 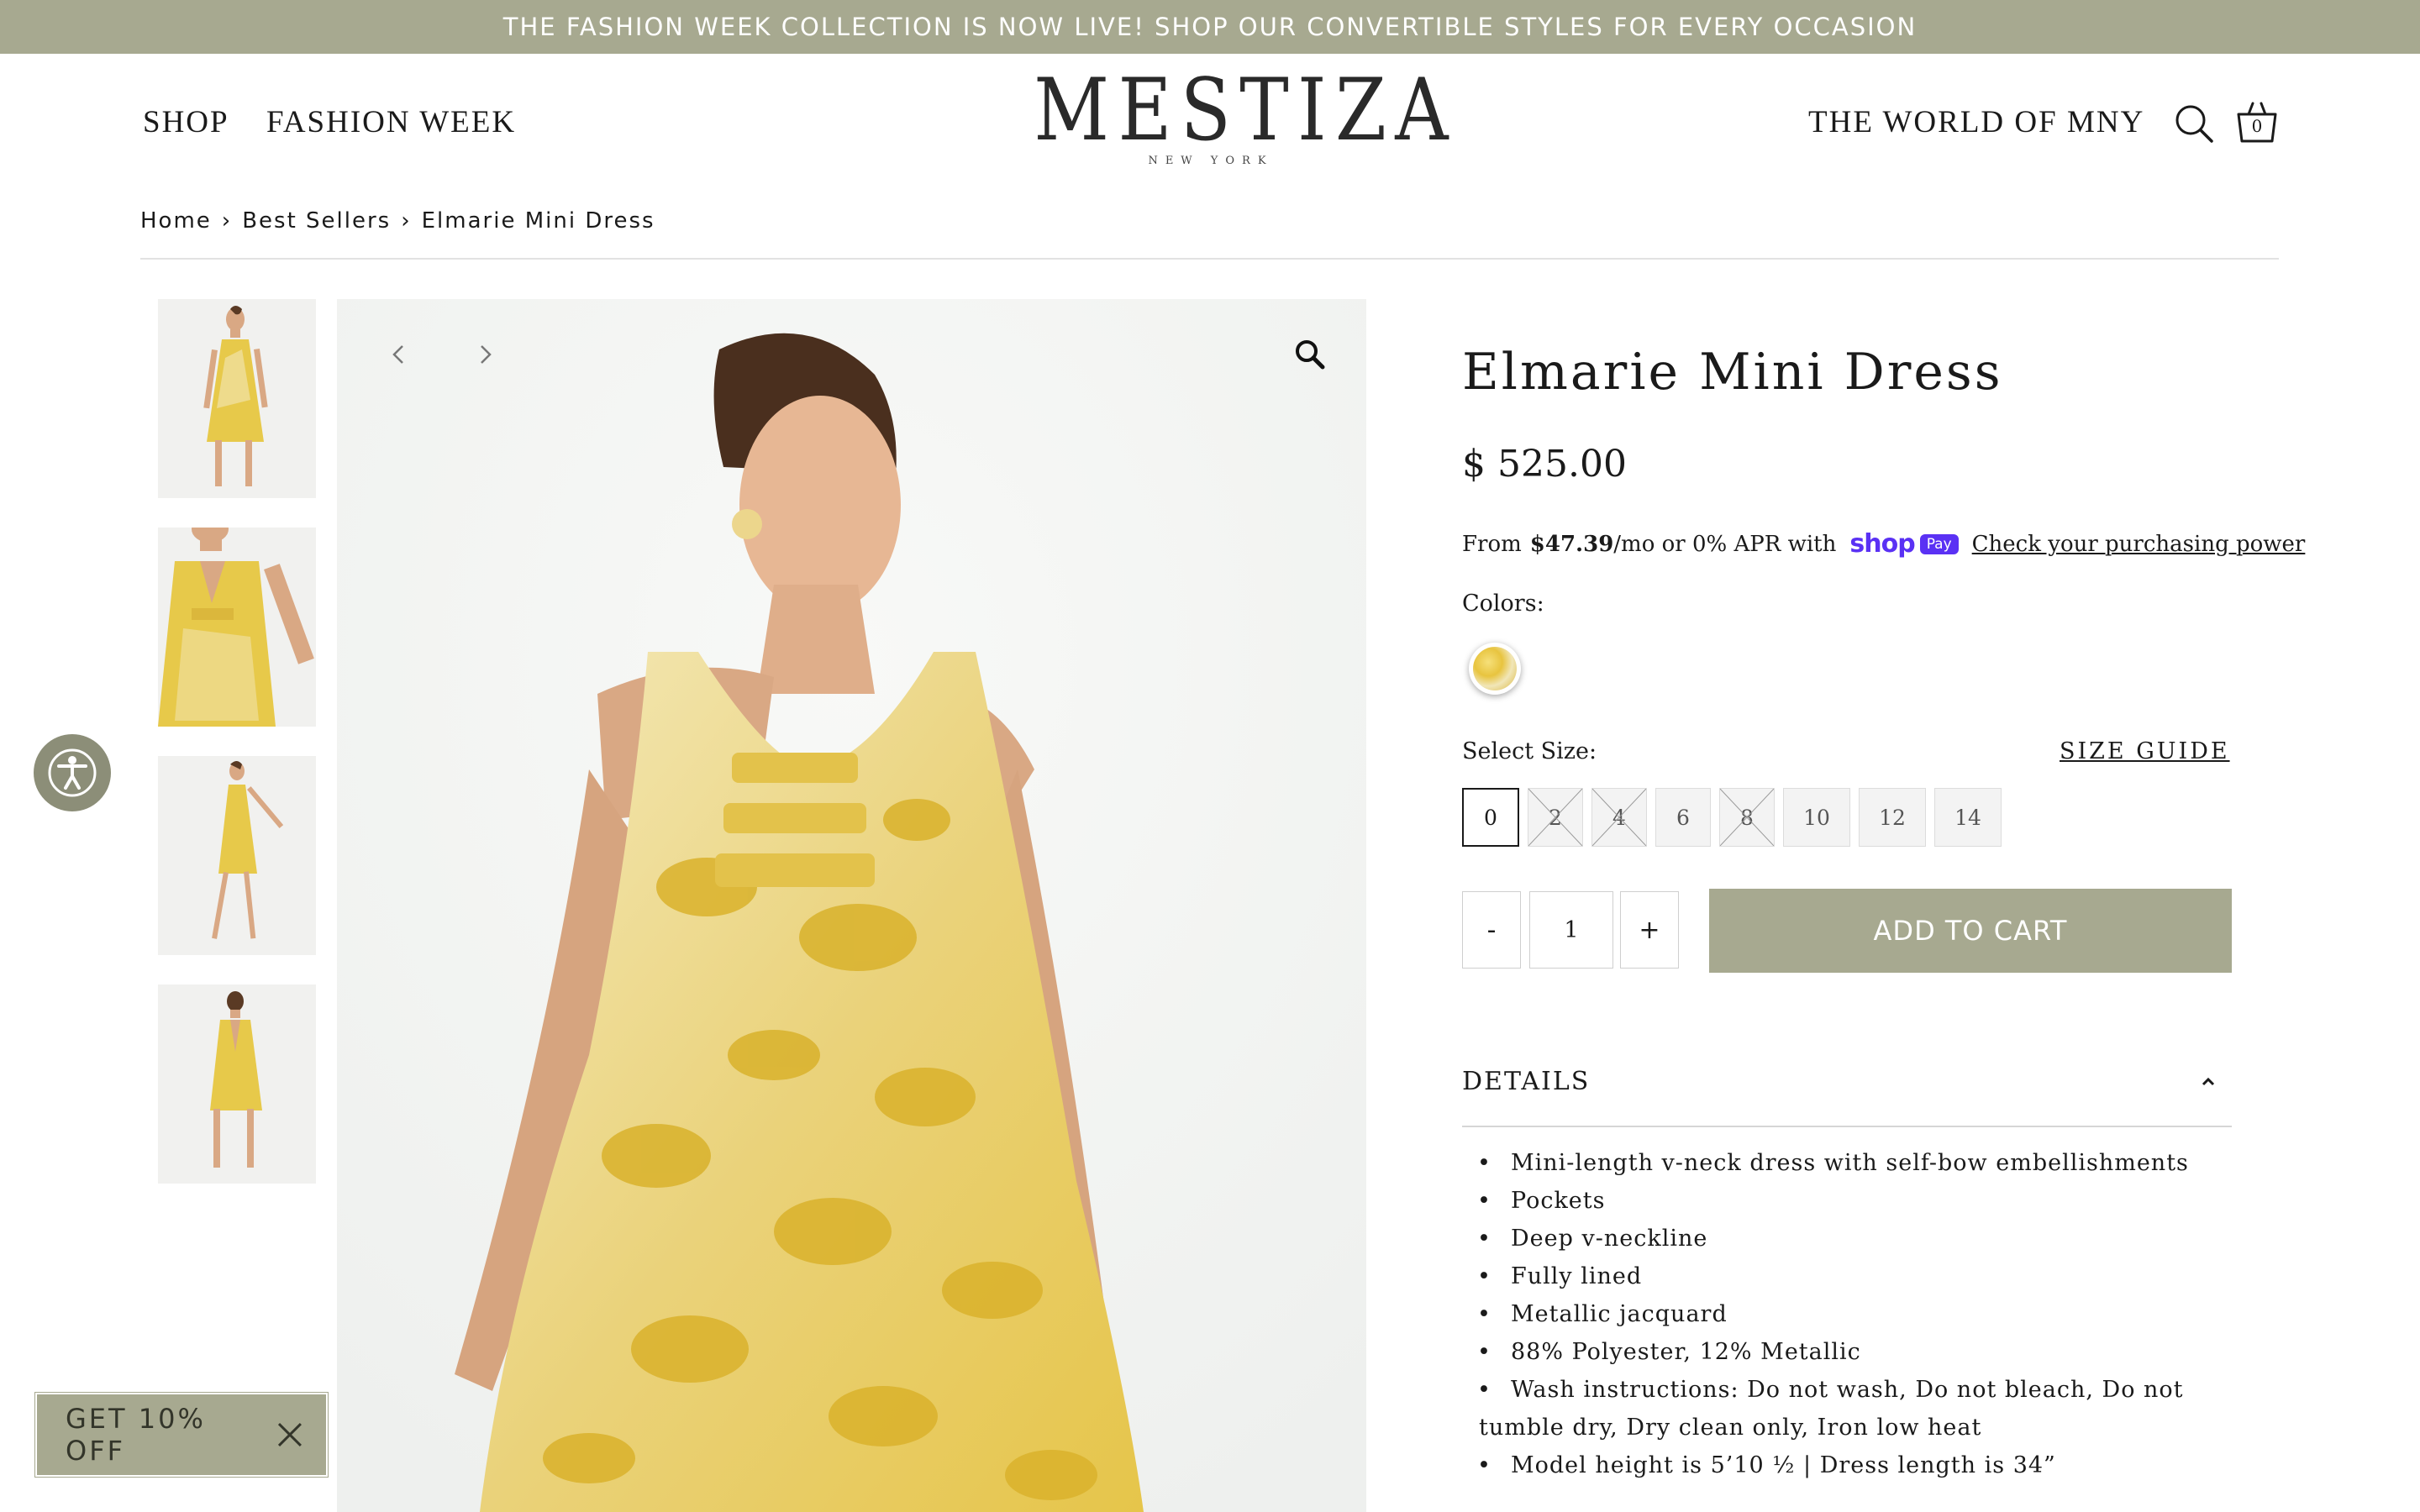 I want to click on breadcrumb-current: Elmarie Mini Dress, so click(x=538, y=221).